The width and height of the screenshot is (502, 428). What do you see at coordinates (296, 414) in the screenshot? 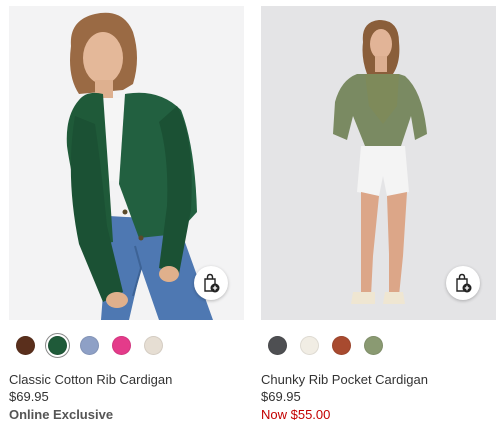
I see `sale-price: Now $55.00` at bounding box center [296, 414].